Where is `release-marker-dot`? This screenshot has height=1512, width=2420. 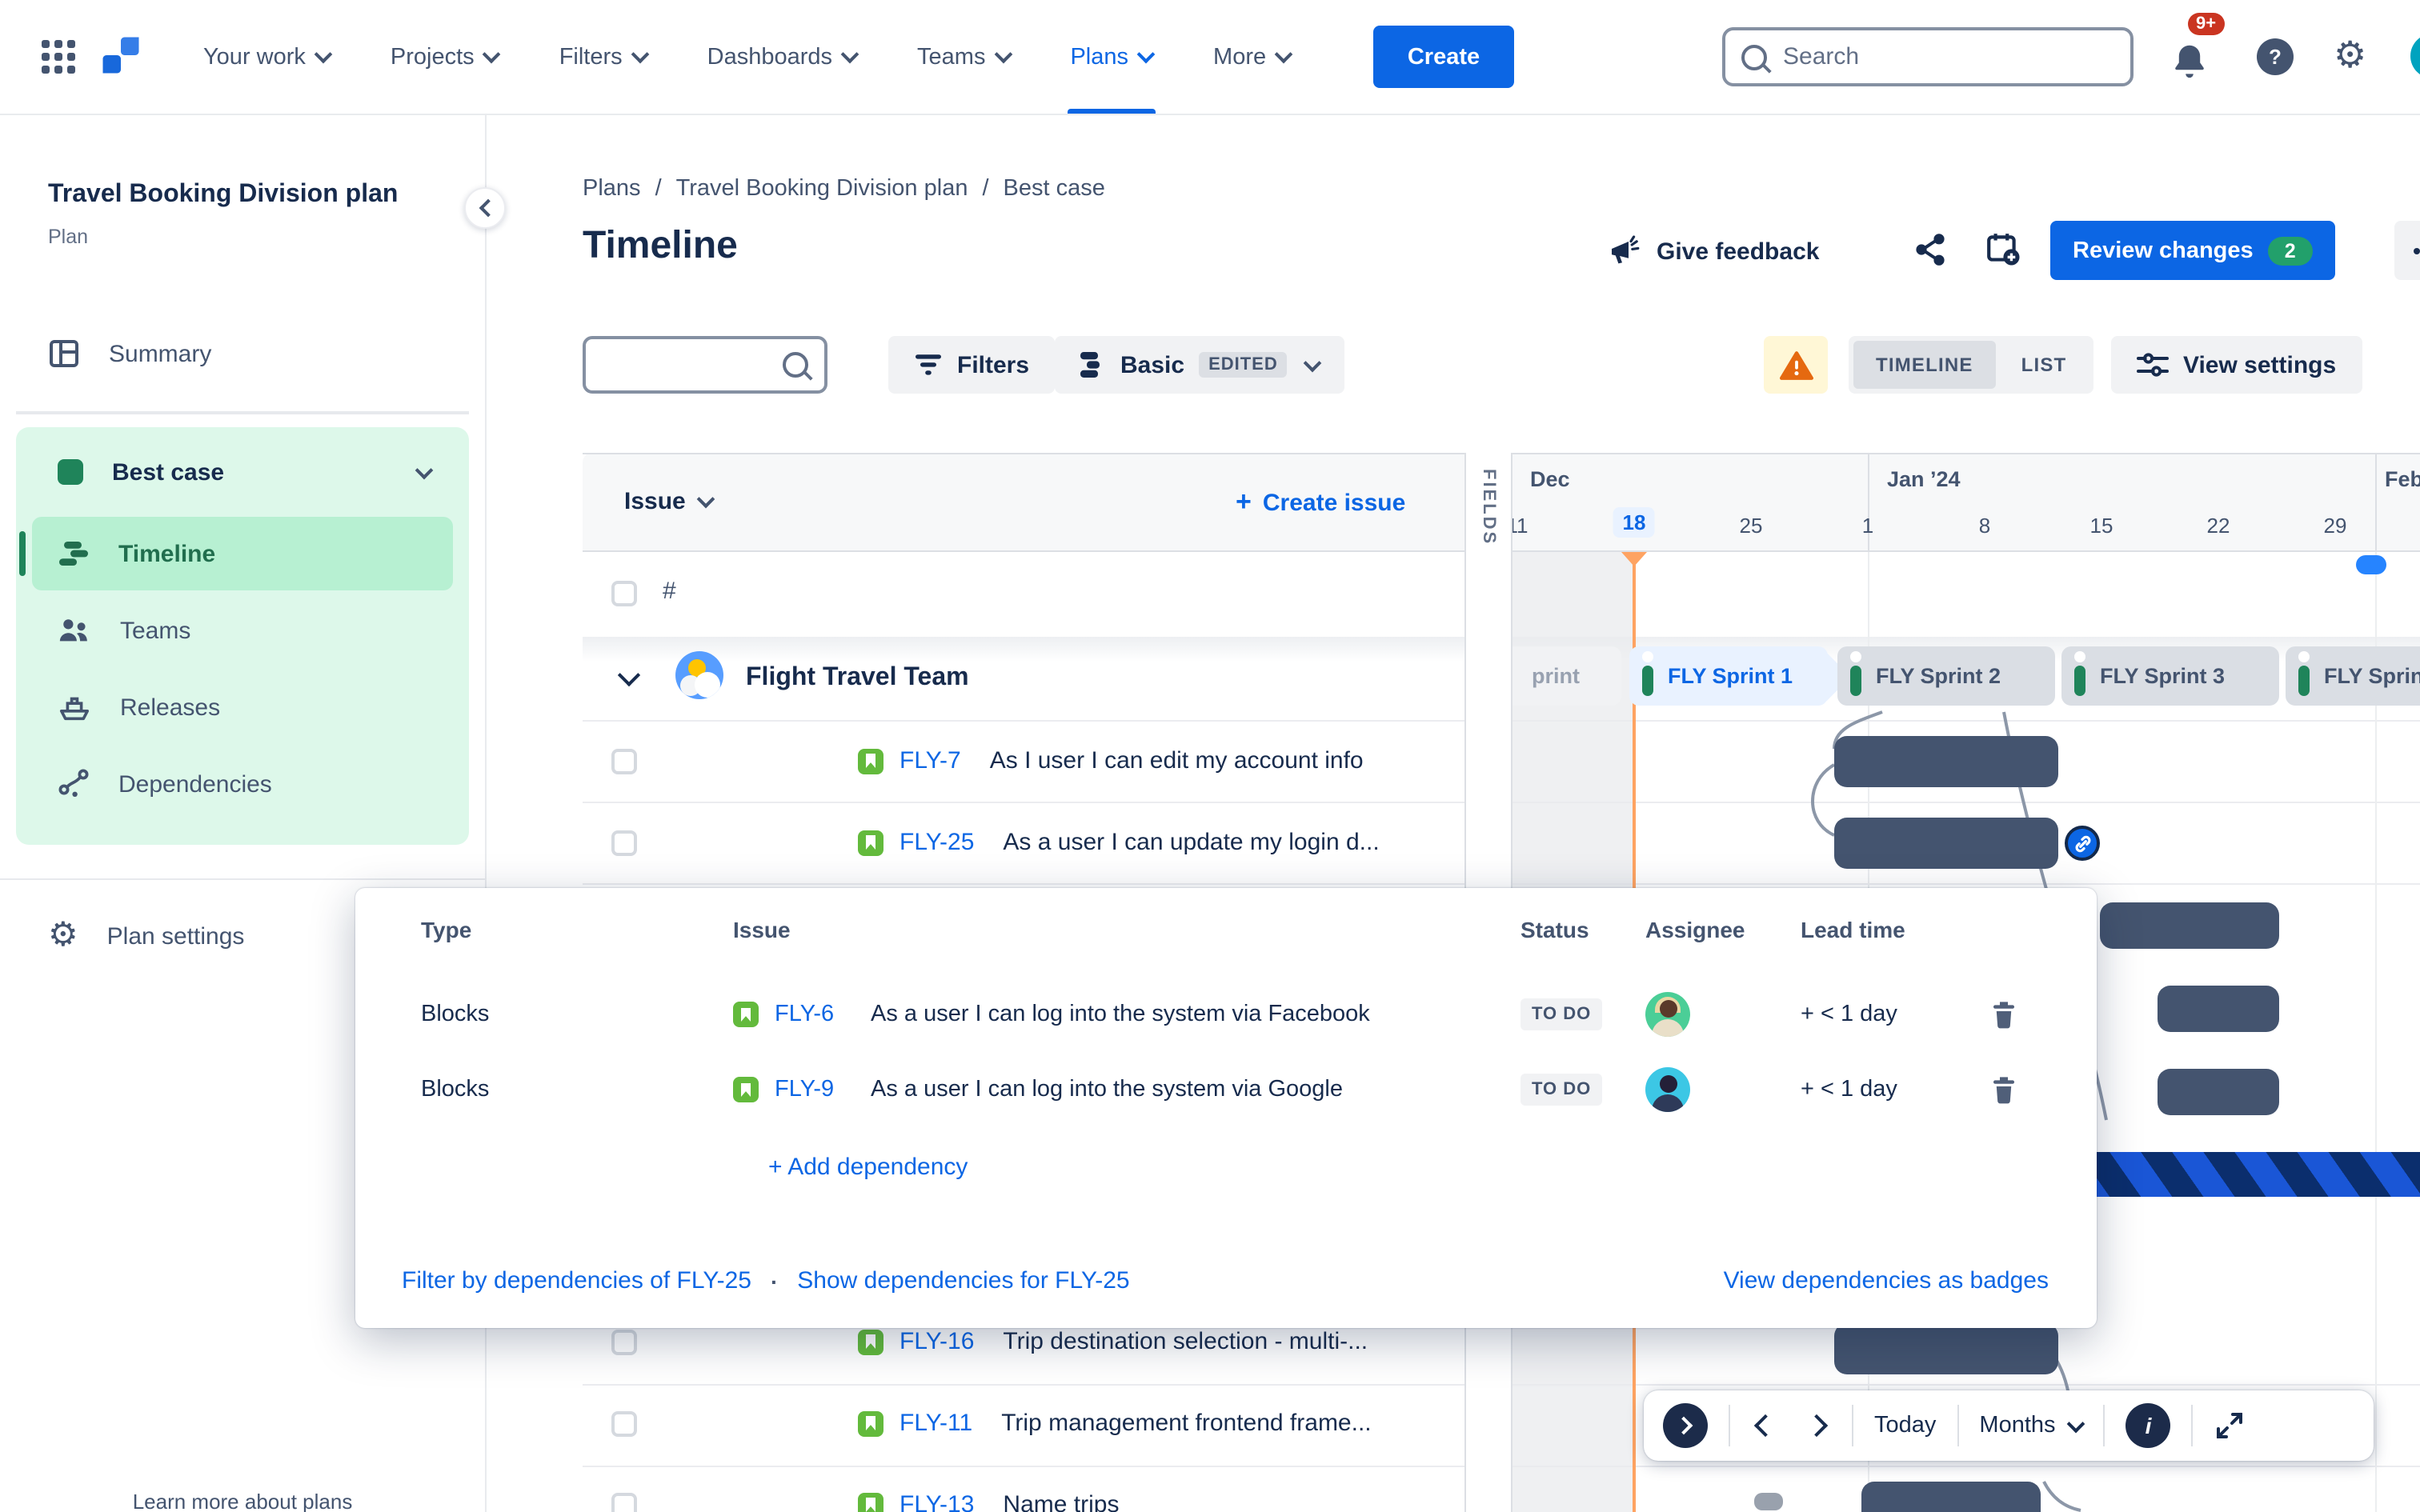 release-marker-dot is located at coordinates (2371, 564).